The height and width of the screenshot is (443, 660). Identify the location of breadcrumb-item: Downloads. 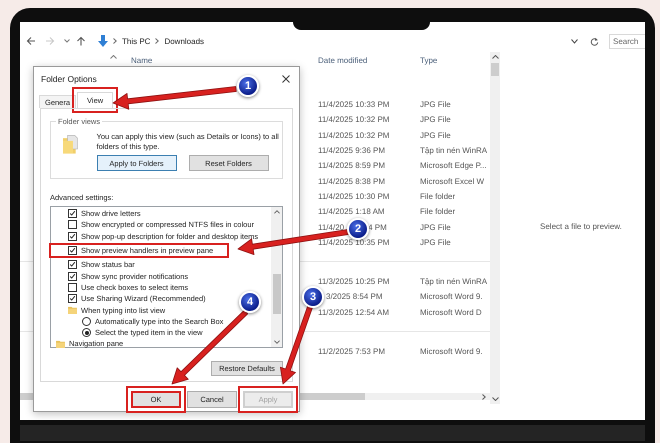
(184, 41).